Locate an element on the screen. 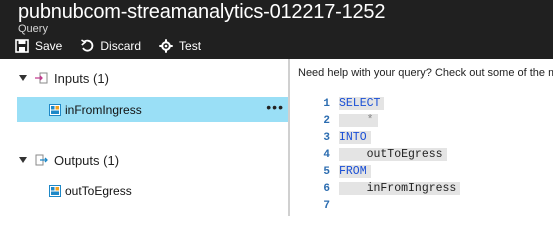 Image resolution: width=553 pixels, height=240 pixels. inputs-group-header: Inputs (1) is located at coordinates (64, 78).